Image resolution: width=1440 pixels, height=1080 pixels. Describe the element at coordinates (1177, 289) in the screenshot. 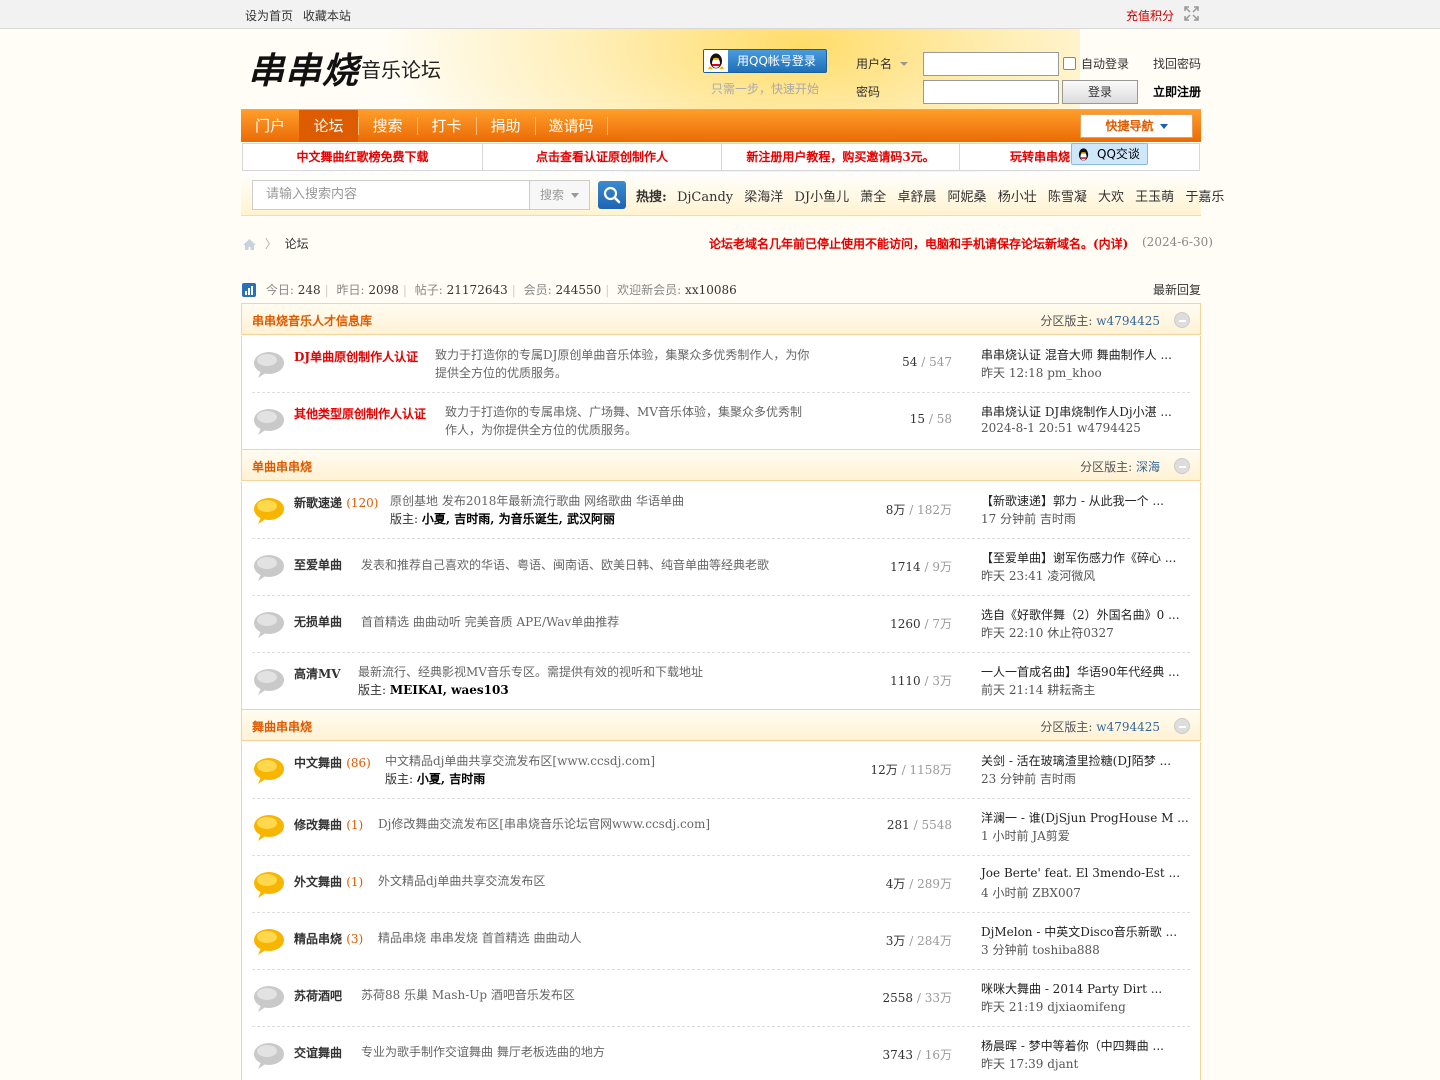

I see `latest-replies-link: 最新回复` at that location.